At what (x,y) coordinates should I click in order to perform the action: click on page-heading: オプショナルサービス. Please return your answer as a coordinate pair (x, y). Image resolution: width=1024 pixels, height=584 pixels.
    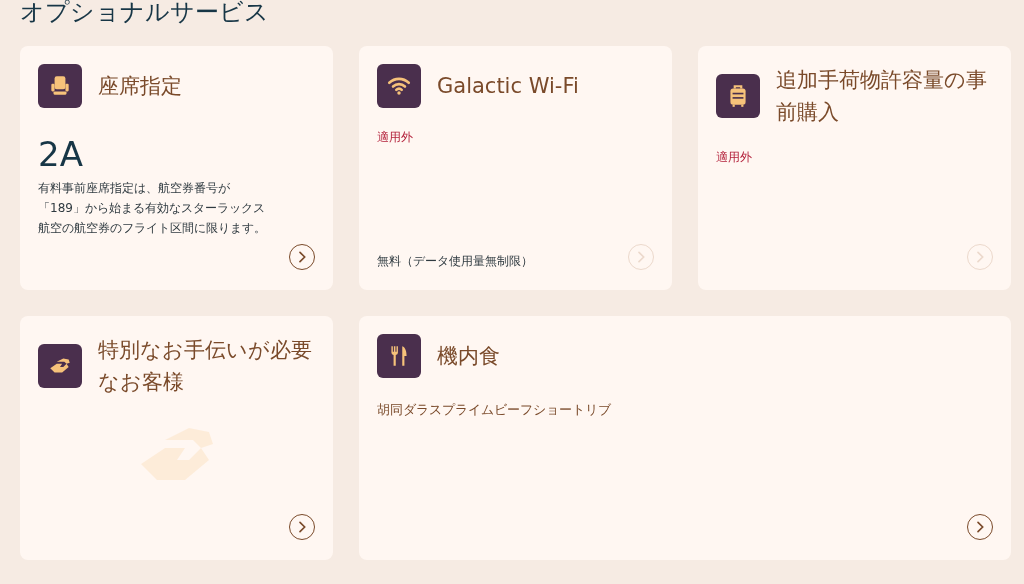
    Looking at the image, I should click on (145, 13).